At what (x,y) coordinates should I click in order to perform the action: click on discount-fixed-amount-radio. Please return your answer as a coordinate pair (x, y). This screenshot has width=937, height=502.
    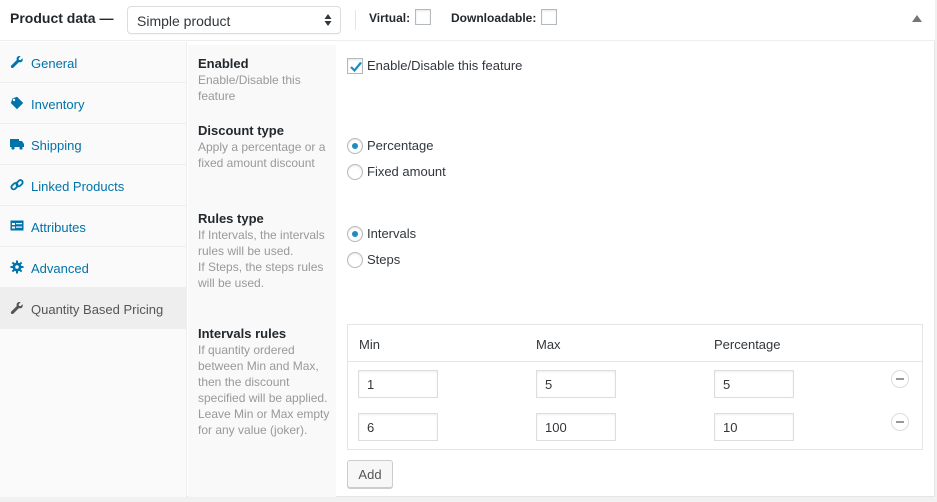
    Looking at the image, I should click on (355, 172).